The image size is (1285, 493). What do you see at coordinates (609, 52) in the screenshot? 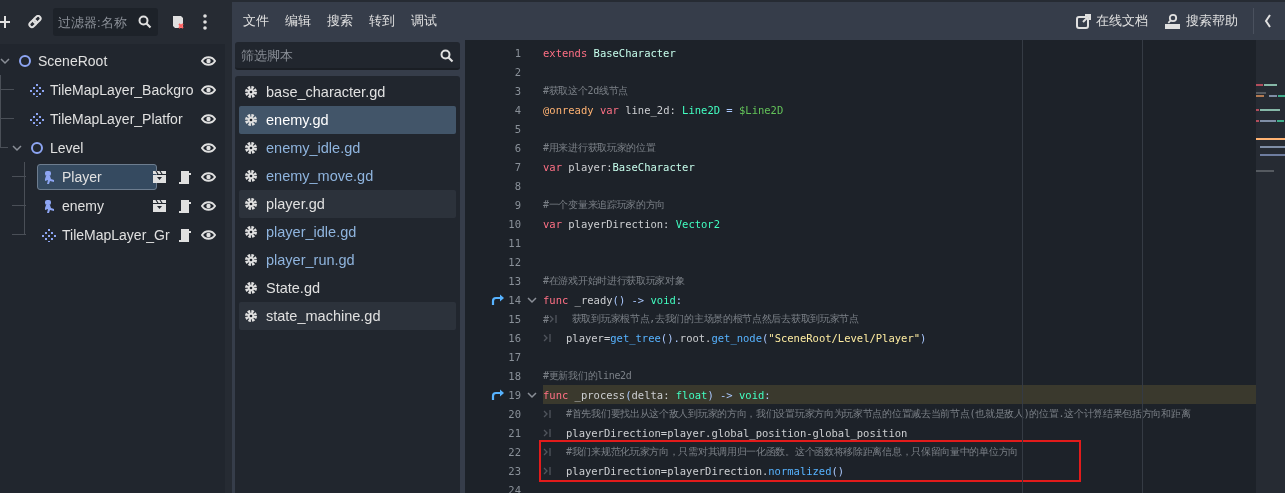
I see `code-text: extends BaseCharacter` at bounding box center [609, 52].